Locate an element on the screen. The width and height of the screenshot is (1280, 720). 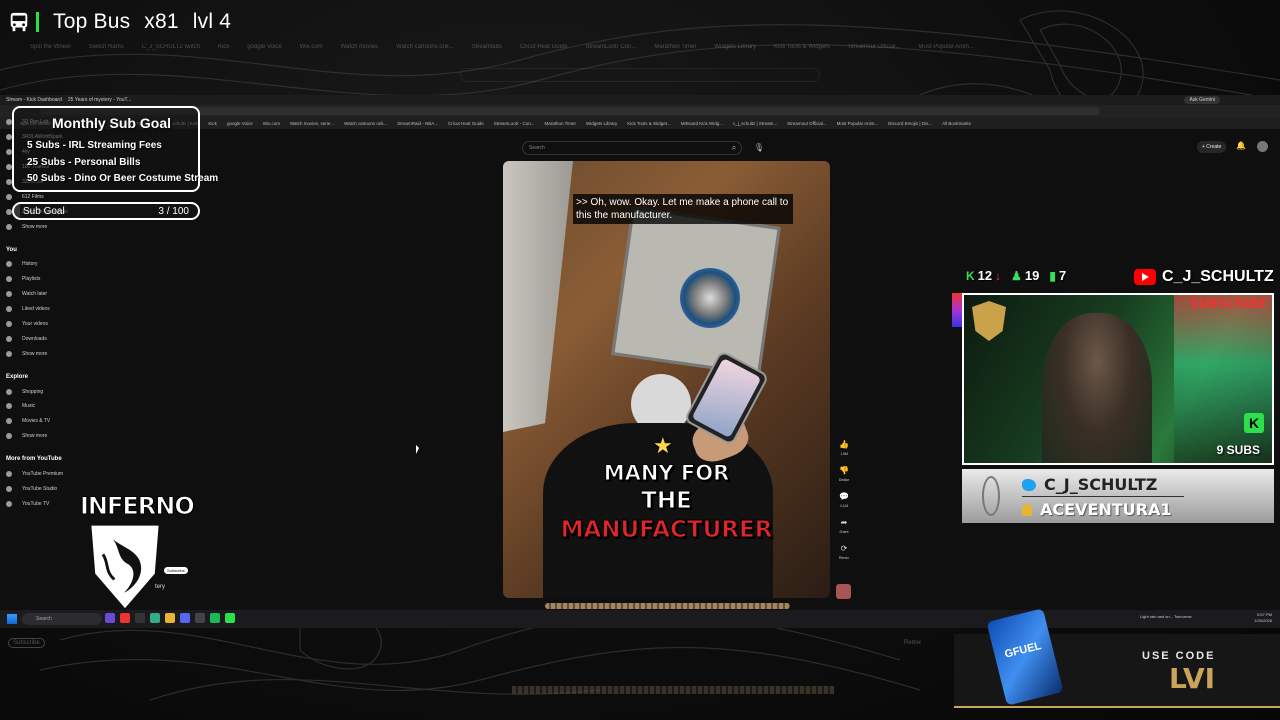
sidebar-item-explore: Show more is located at coordinates (46, 436).